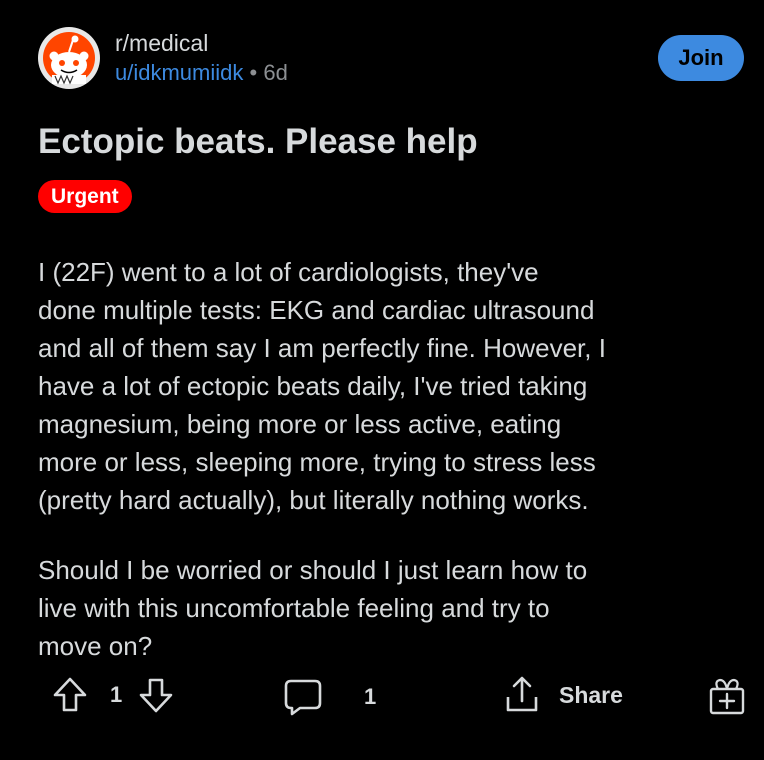 Image resolution: width=764 pixels, height=760 pixels. What do you see at coordinates (370, 696) in the screenshot?
I see `comment-count: 1` at bounding box center [370, 696].